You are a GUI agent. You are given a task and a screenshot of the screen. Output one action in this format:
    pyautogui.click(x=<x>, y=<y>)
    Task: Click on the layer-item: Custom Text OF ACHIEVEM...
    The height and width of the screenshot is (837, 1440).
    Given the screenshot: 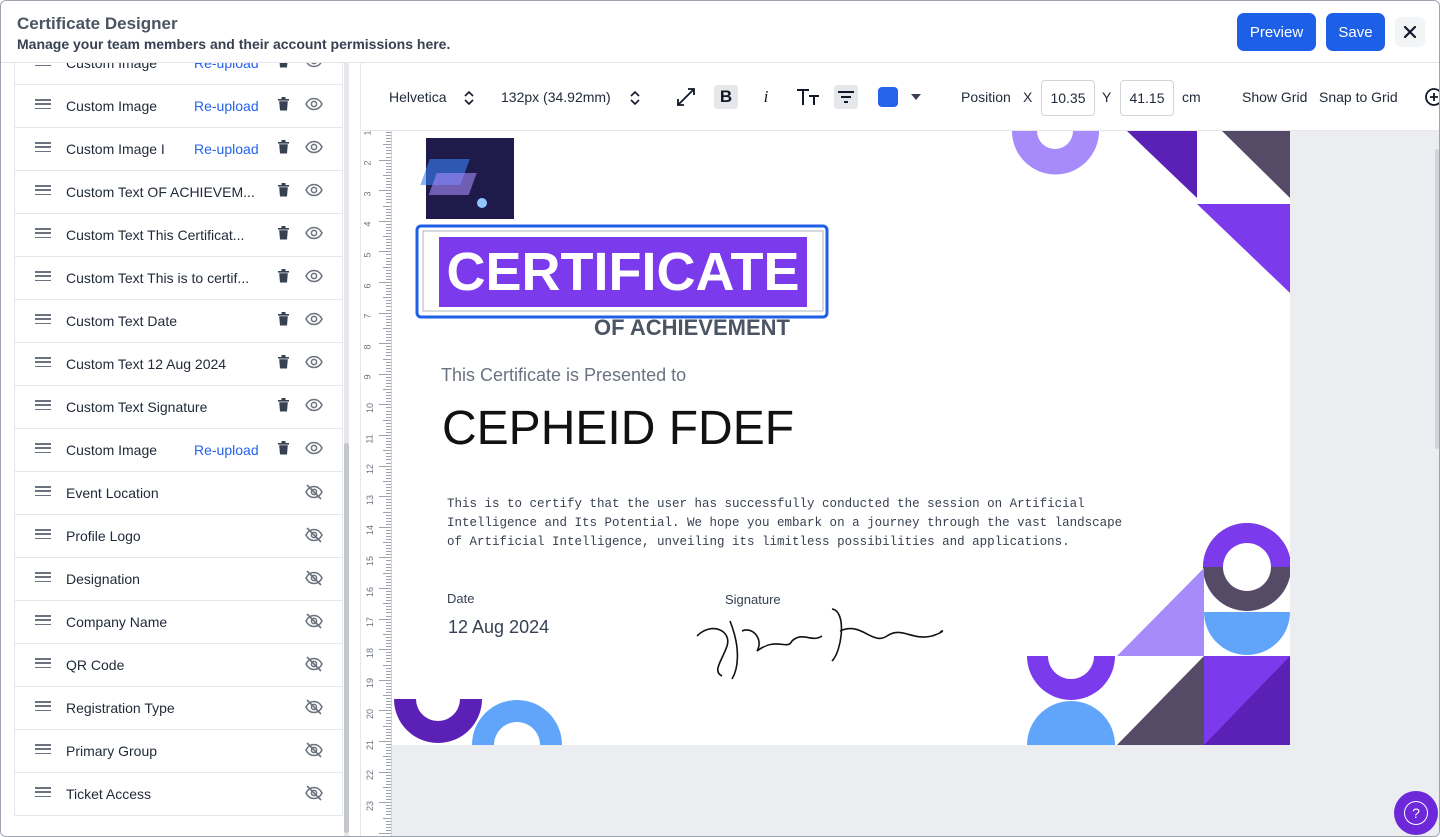 What is the action you would take?
    pyautogui.click(x=178, y=192)
    